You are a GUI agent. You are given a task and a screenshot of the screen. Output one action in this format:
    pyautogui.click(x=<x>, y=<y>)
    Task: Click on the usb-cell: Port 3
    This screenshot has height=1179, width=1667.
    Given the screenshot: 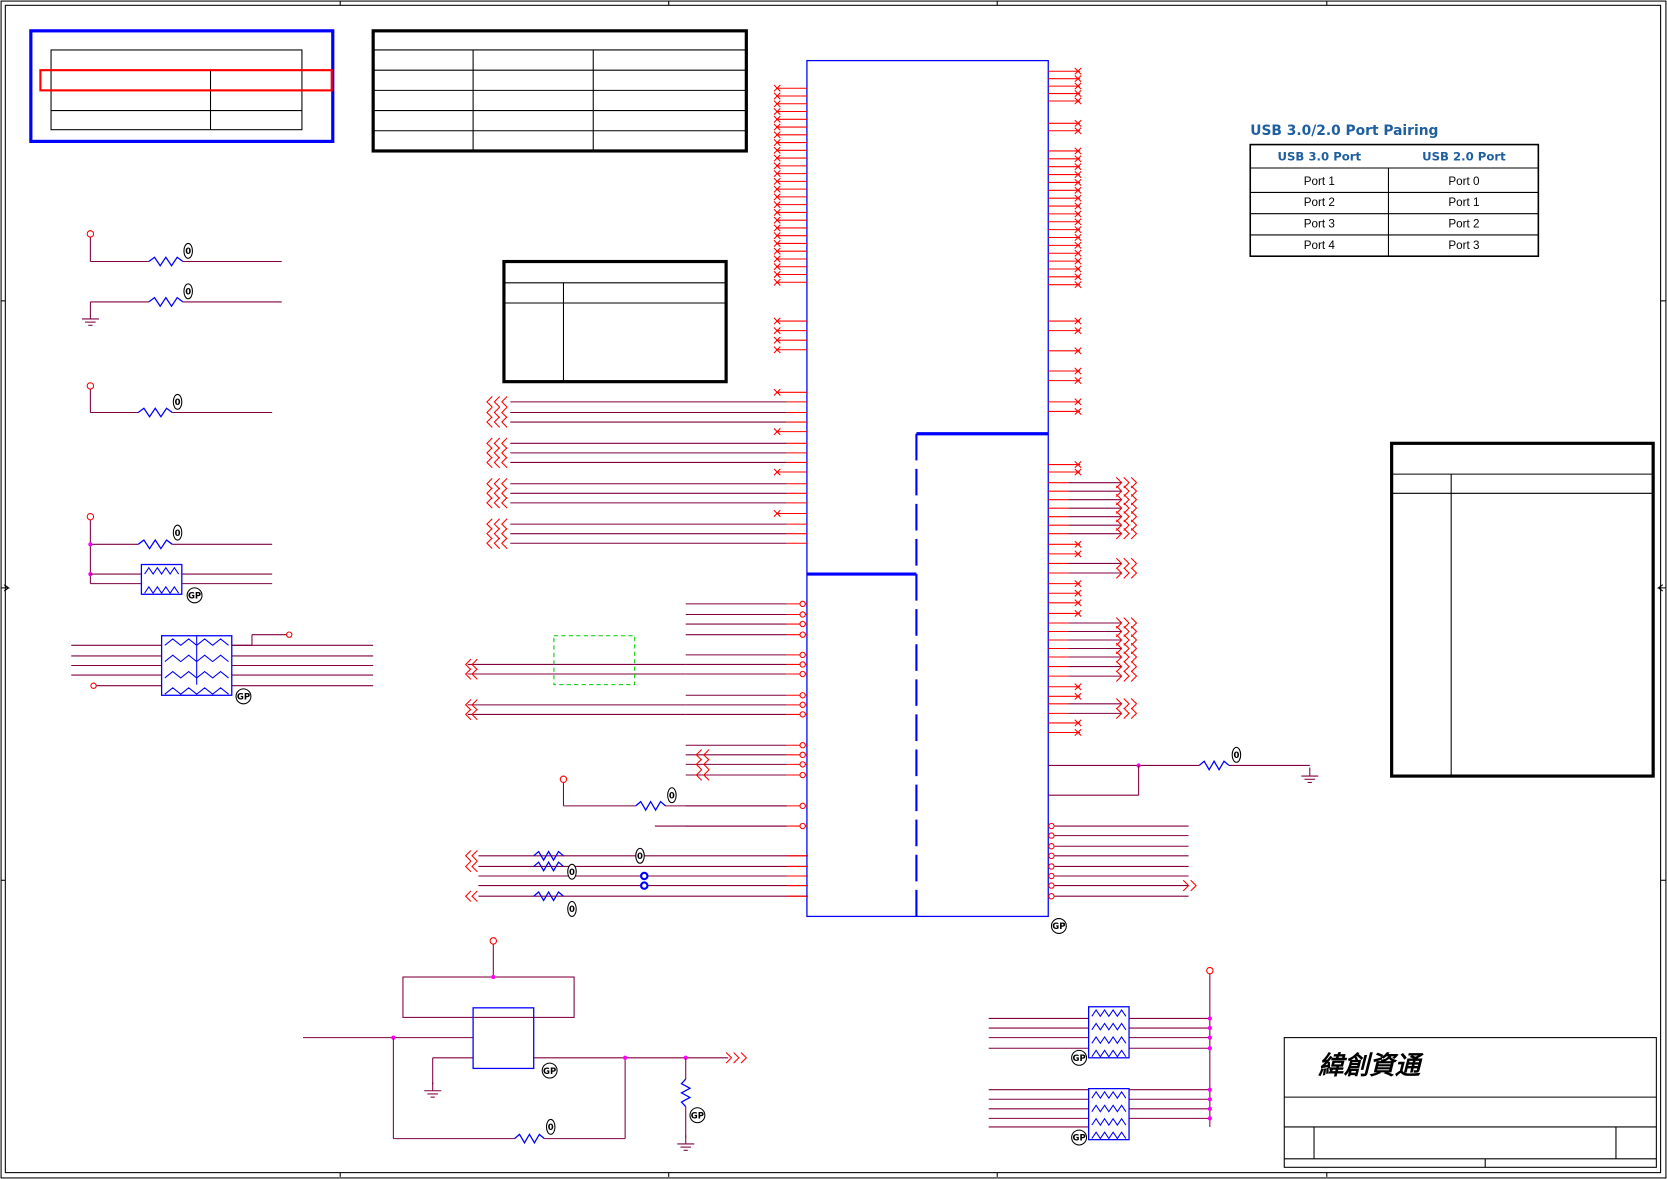 What is the action you would take?
    pyautogui.click(x=1319, y=224)
    